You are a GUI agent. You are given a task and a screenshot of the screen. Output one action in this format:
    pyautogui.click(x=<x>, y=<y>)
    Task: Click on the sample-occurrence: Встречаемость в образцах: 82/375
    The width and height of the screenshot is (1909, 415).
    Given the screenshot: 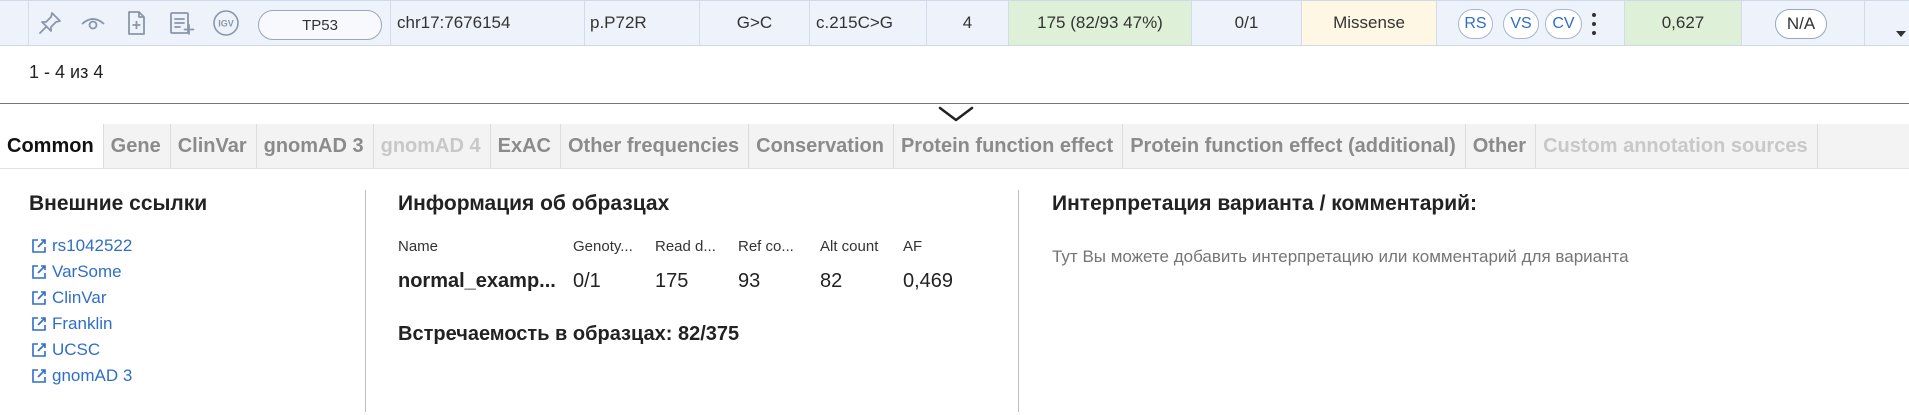 What is the action you would take?
    pyautogui.click(x=569, y=334)
    